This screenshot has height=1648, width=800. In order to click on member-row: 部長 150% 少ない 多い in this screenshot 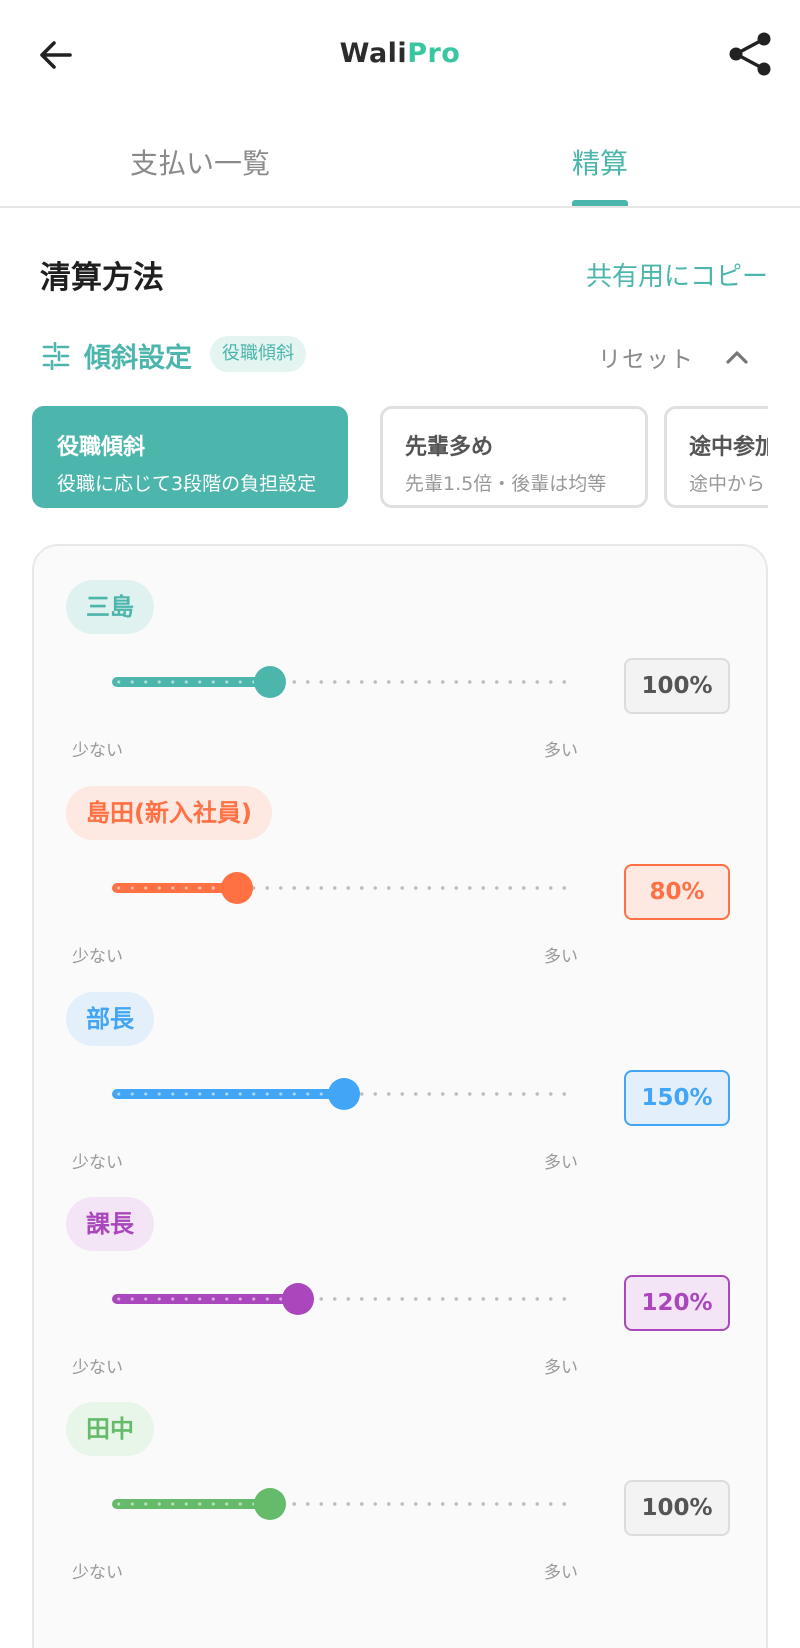, I will do `click(402, 1092)`.